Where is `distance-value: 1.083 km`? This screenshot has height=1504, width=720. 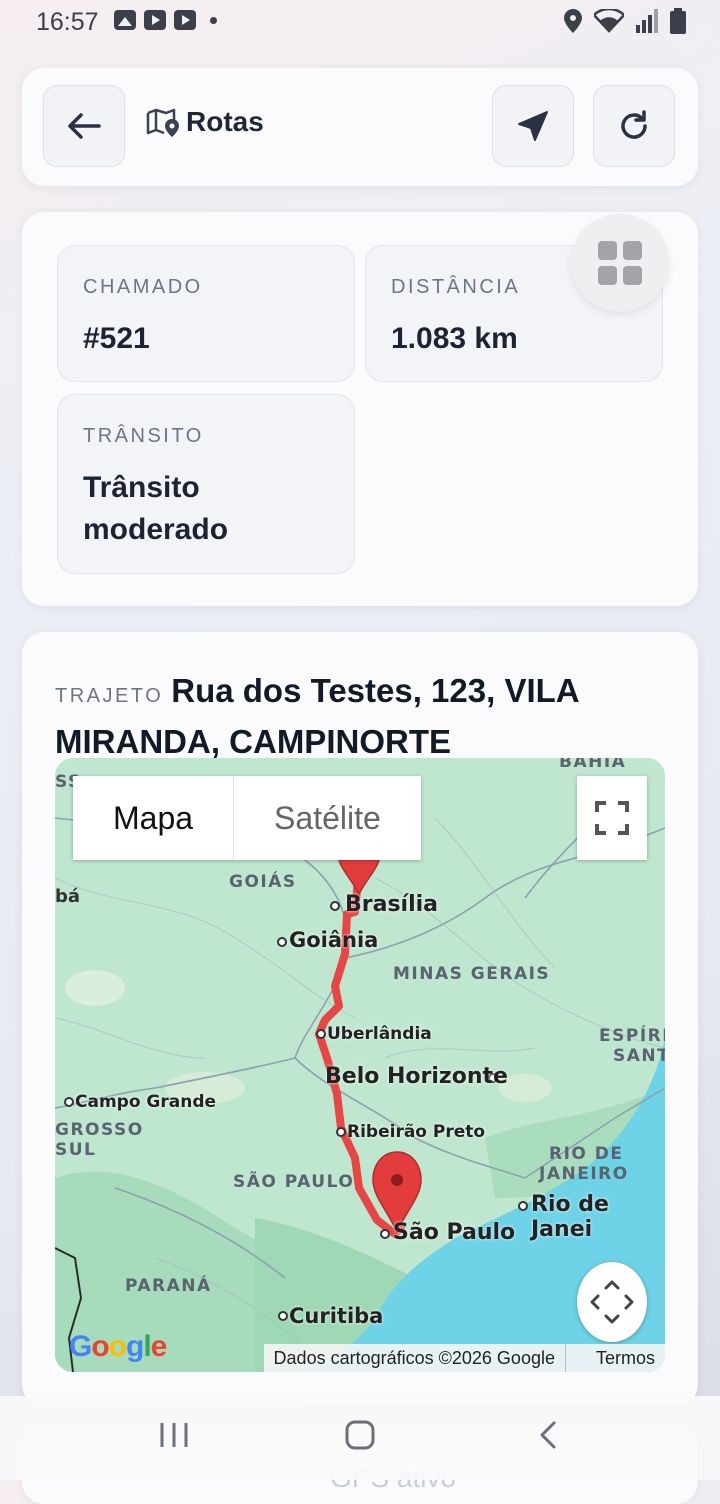
distance-value: 1.083 km is located at coordinates (454, 338).